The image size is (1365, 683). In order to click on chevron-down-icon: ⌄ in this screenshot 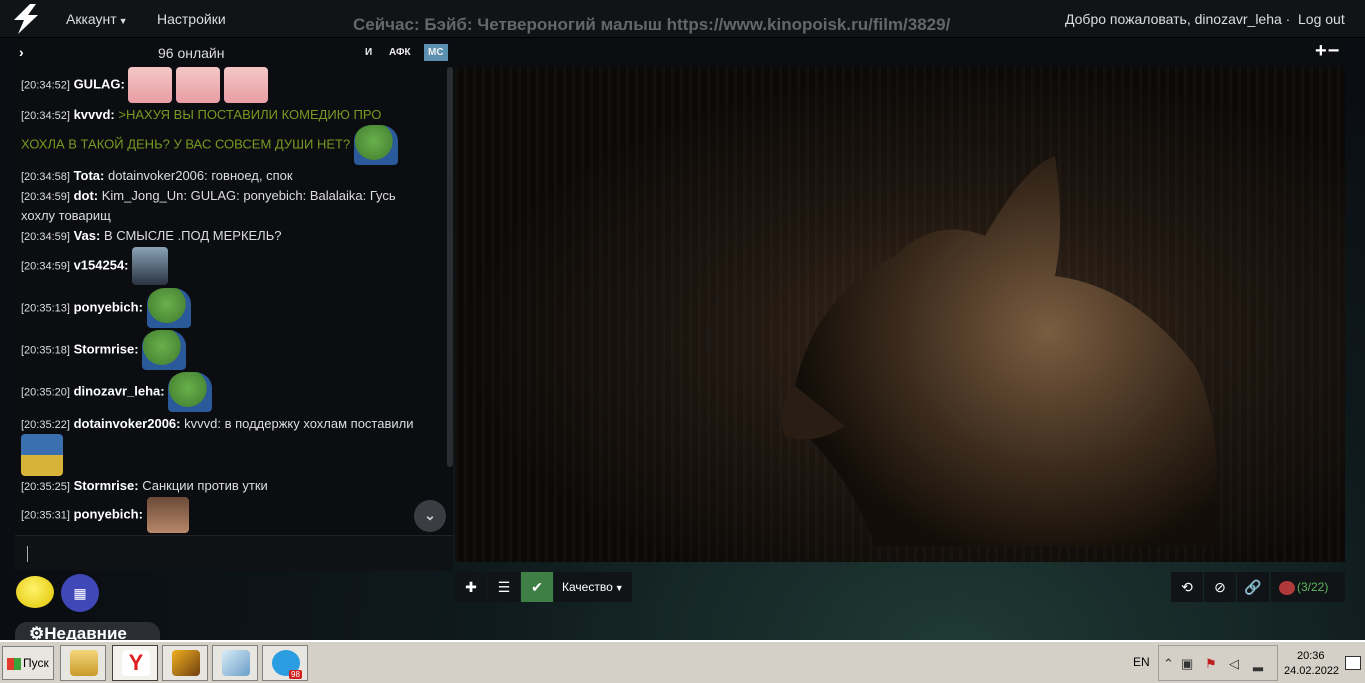, I will do `click(430, 515)`.